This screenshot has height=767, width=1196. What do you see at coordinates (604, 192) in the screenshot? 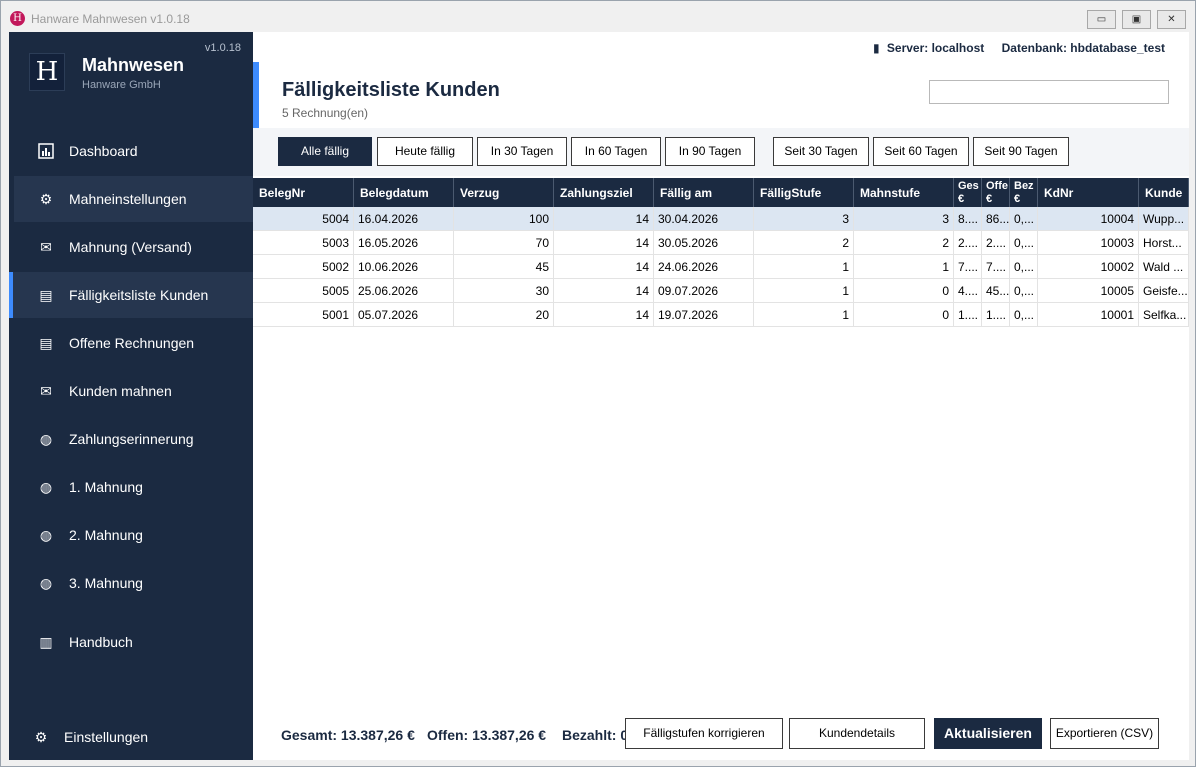
I see `column-header: Zahlungsziel` at bounding box center [604, 192].